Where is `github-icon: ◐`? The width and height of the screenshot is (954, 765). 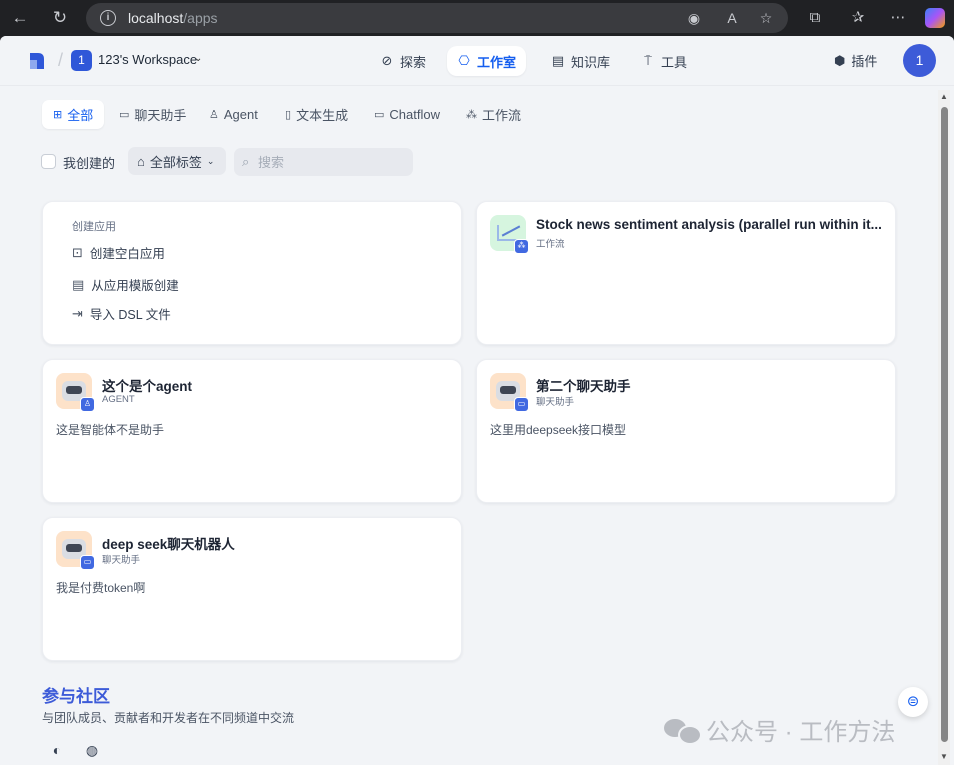
github-icon: ◐ is located at coordinates (57, 750).